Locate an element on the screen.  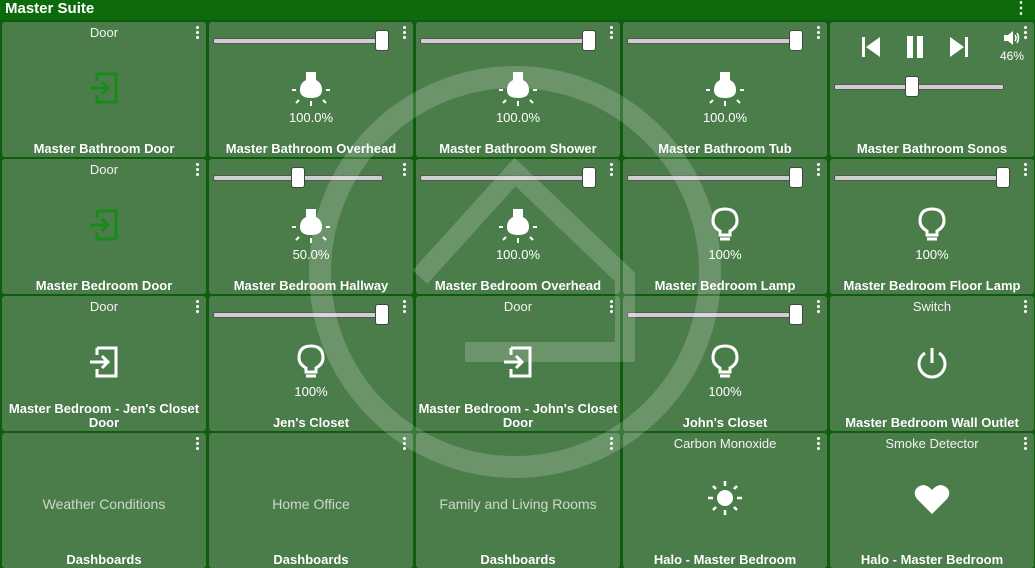
tile-carbon-monoxide: Carbon Monoxide Halo - Master Bedroom is located at coordinates (725, 500).